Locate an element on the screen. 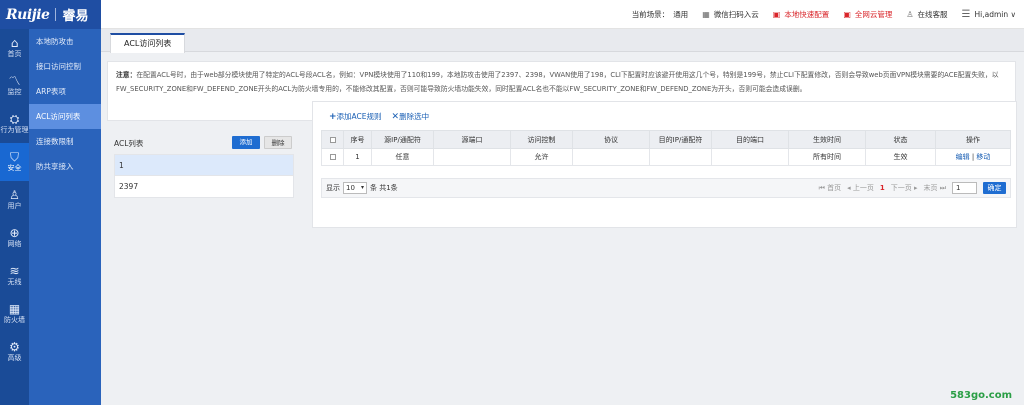 This screenshot has width=1024, height=405. acl-list-item: 1 is located at coordinates (204, 165).